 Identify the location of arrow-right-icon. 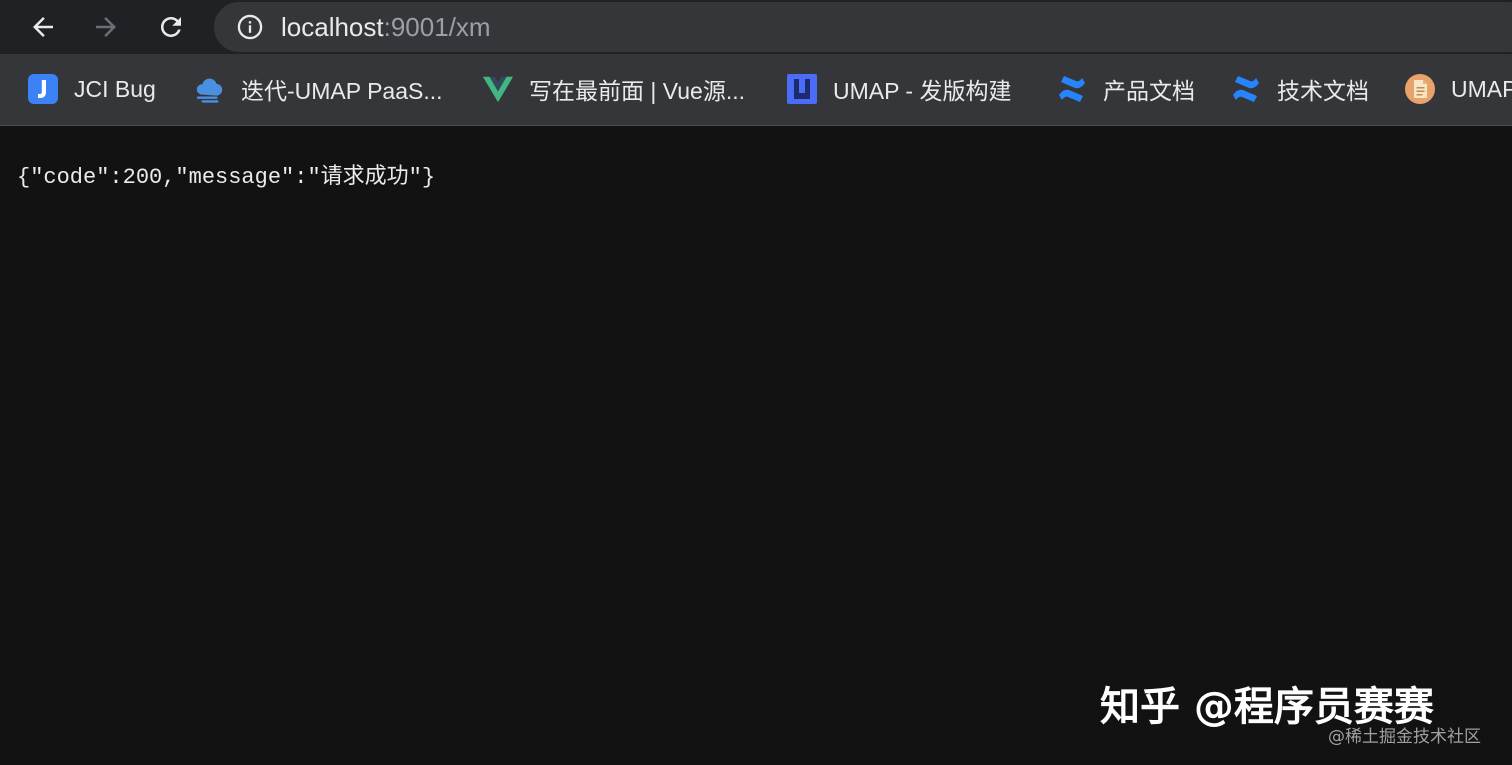
(106, 27).